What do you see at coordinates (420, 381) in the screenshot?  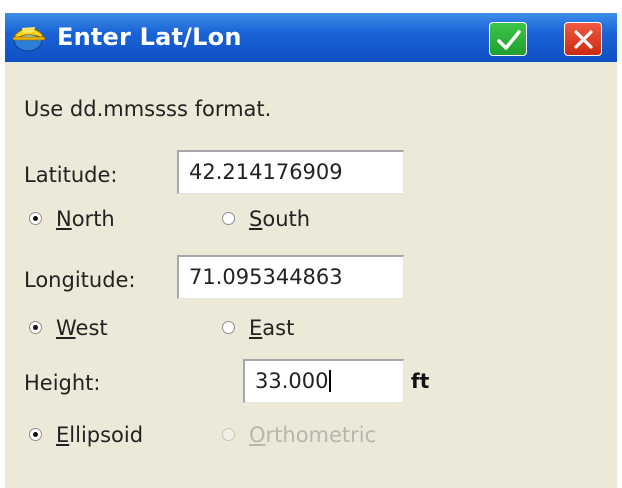 I see `height-unit: ft` at bounding box center [420, 381].